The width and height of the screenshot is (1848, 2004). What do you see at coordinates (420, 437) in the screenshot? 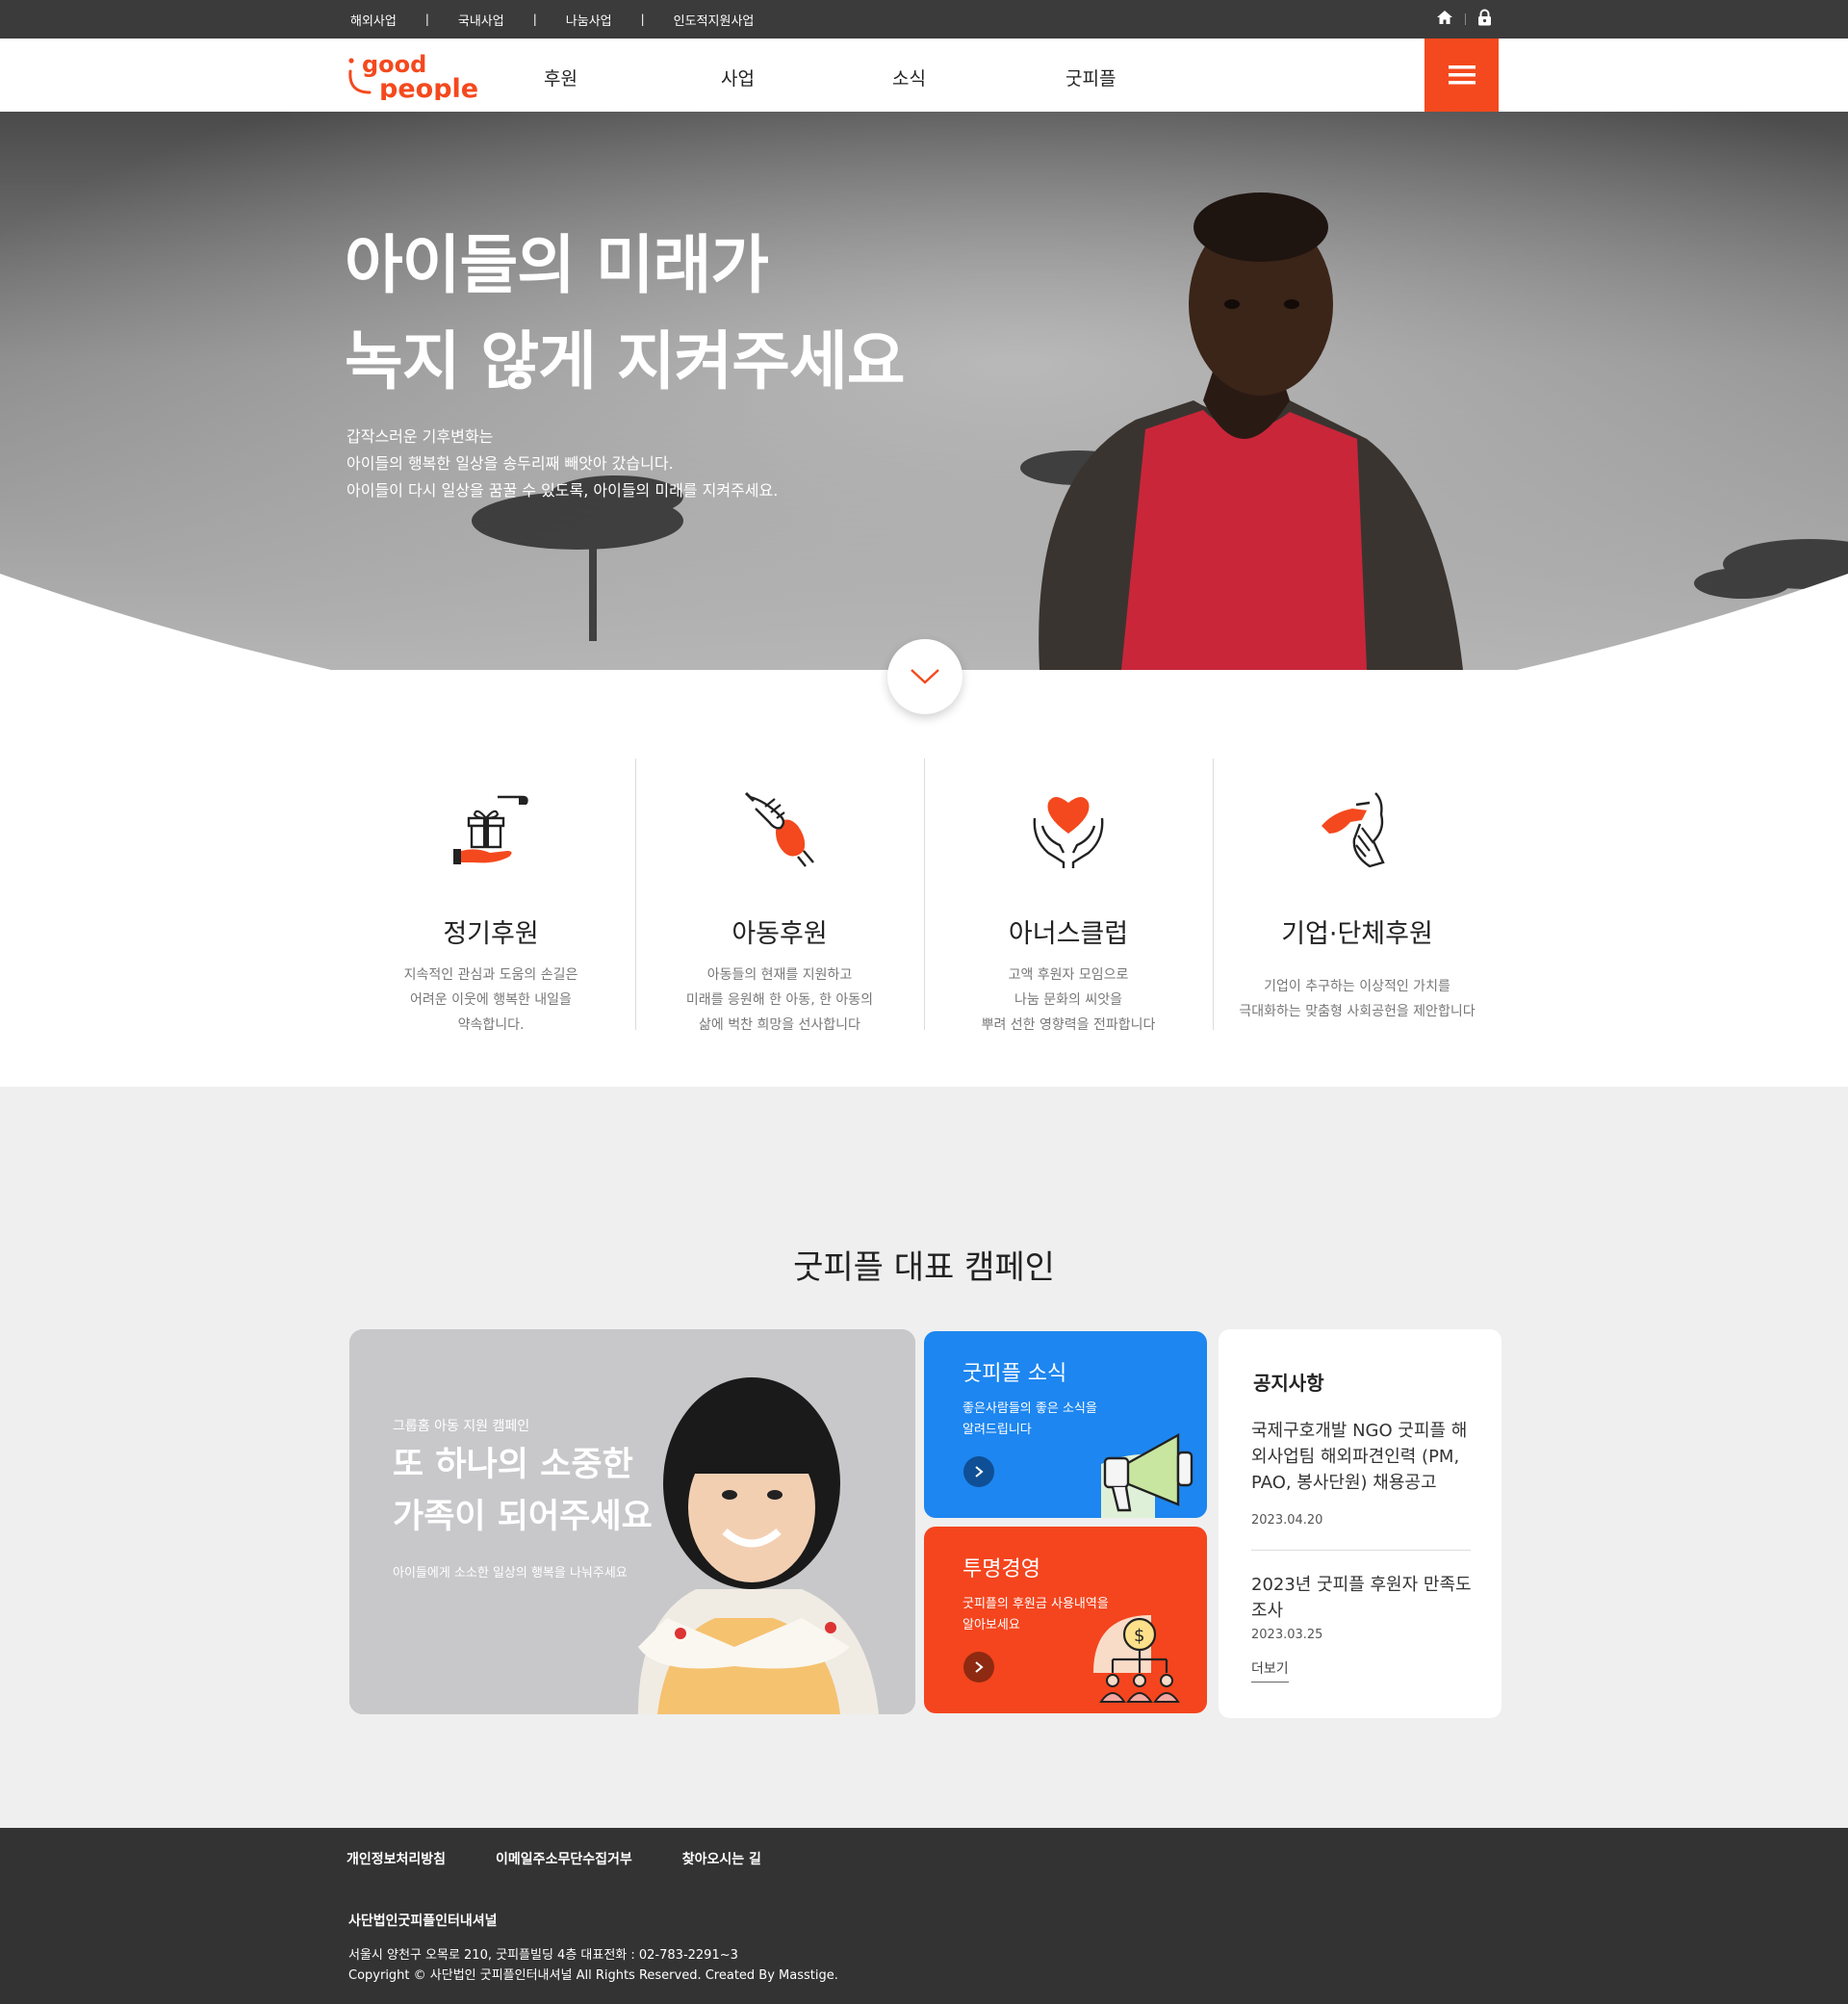
I see `hero-desc-line1: 갑작스러운 기후변화는` at bounding box center [420, 437].